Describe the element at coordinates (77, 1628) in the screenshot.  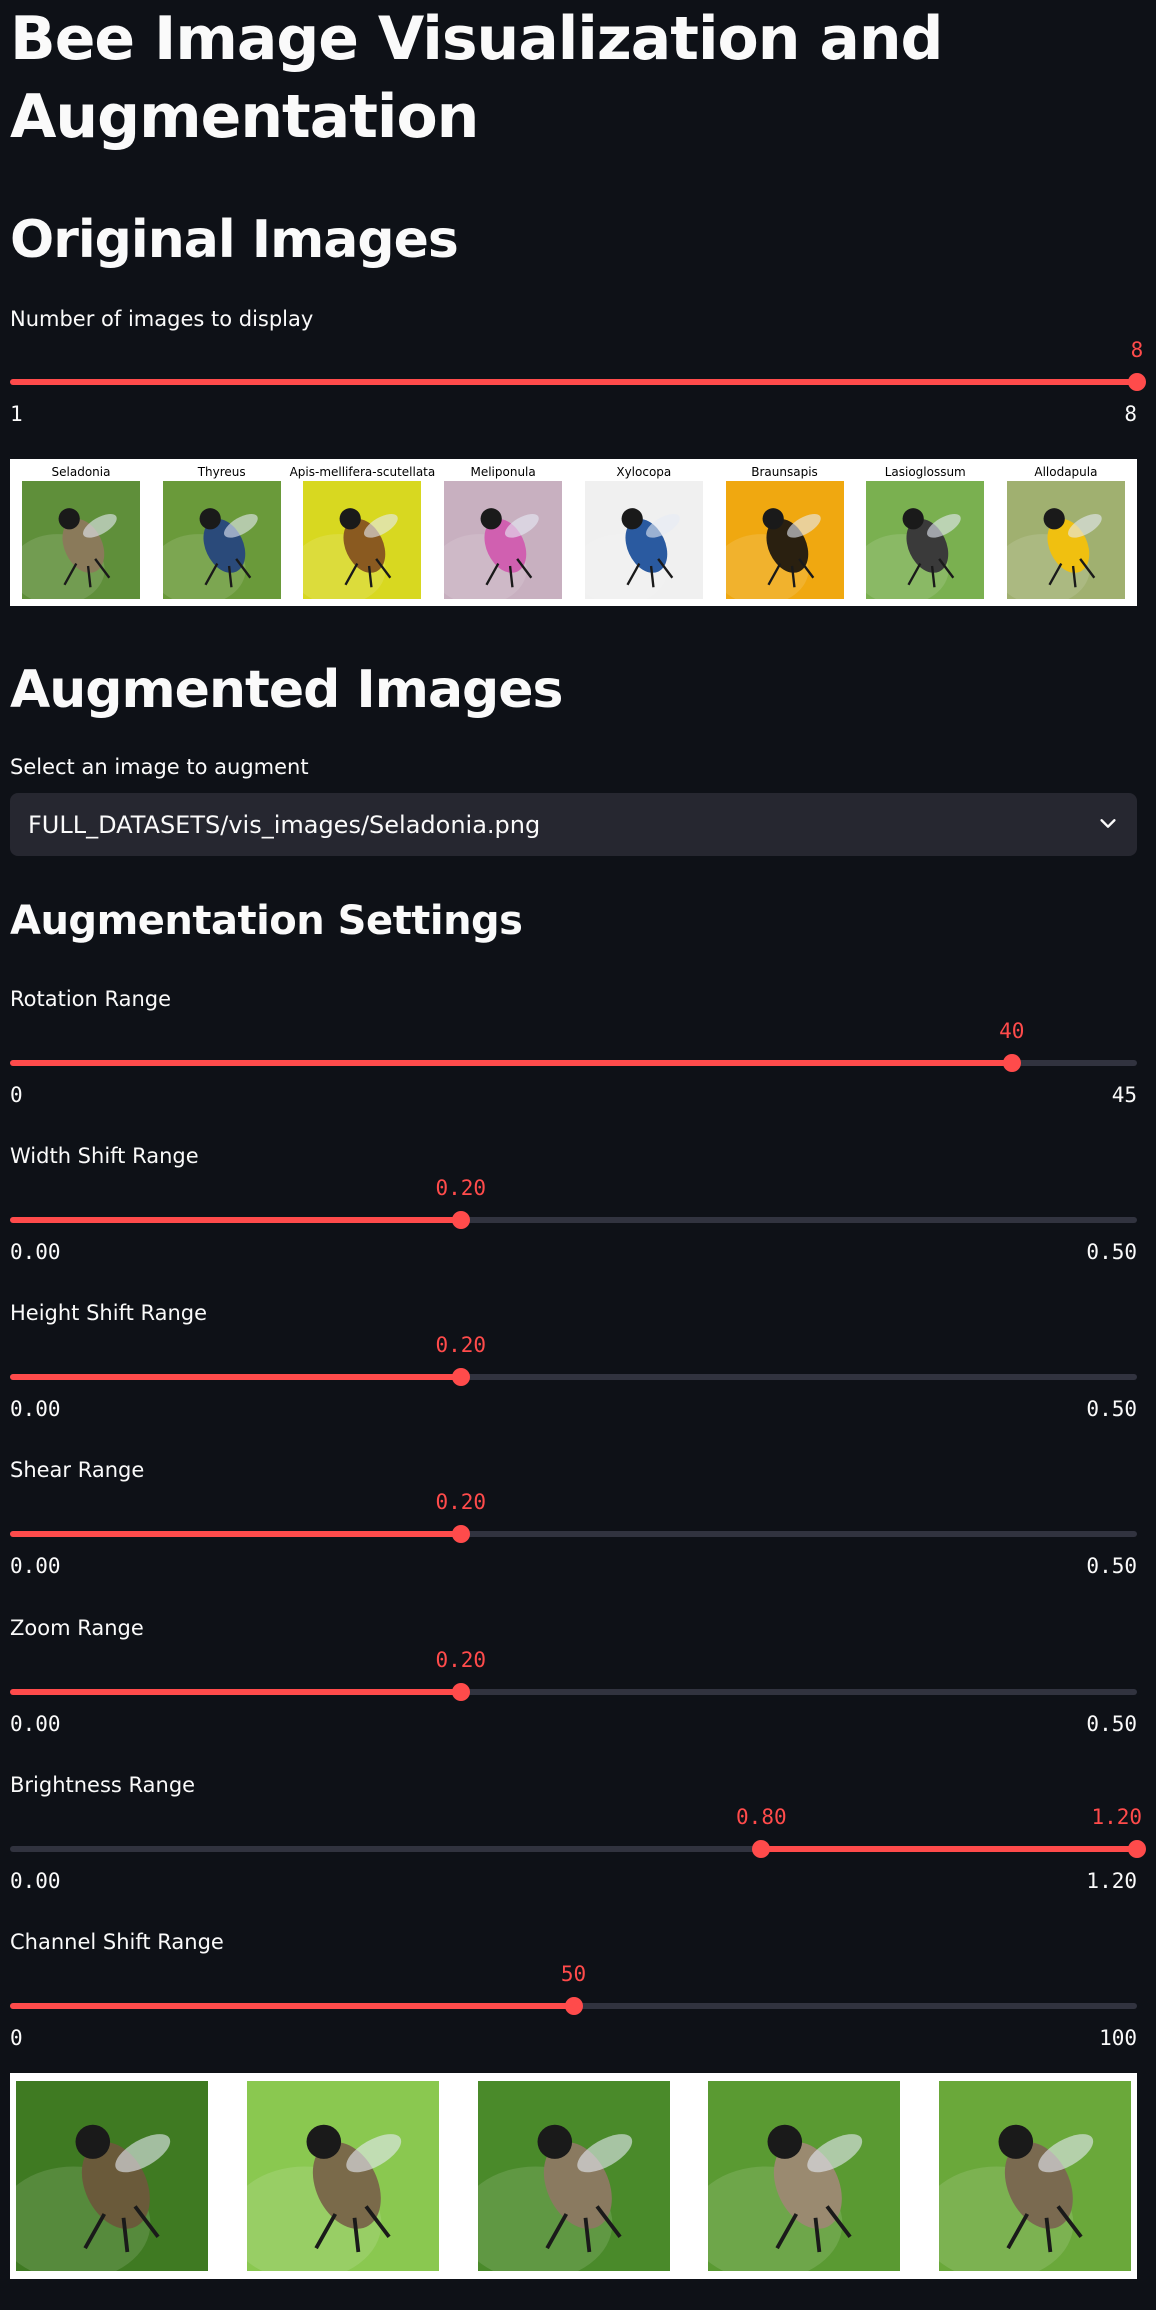
I see `zoom-range-label: Zoom Range` at that location.